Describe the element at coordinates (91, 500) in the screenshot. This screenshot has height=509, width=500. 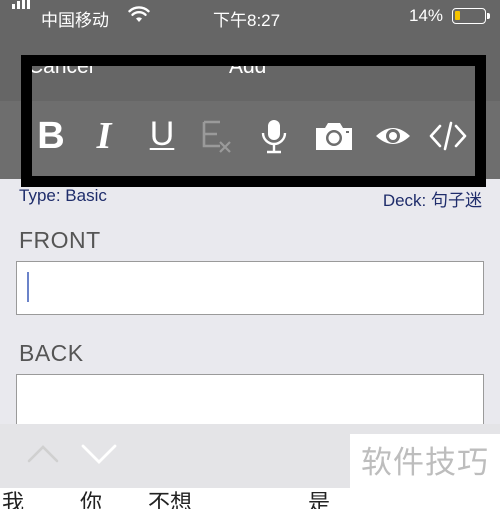
I see `suggestion-item: 你` at that location.